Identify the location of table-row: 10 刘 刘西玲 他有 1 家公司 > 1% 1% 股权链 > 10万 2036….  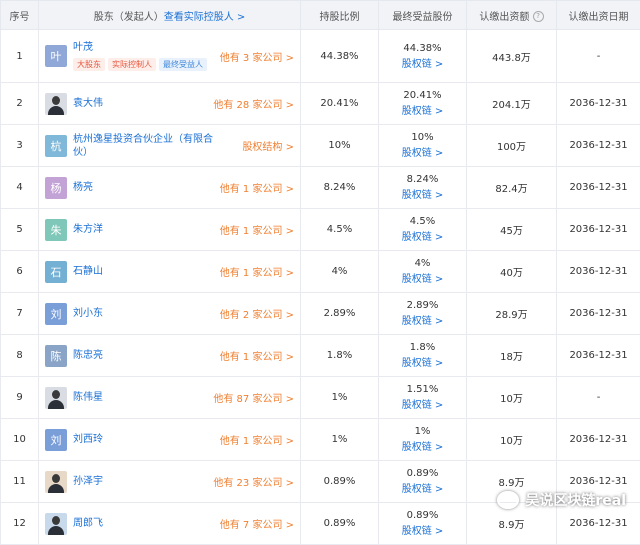
(320, 440).